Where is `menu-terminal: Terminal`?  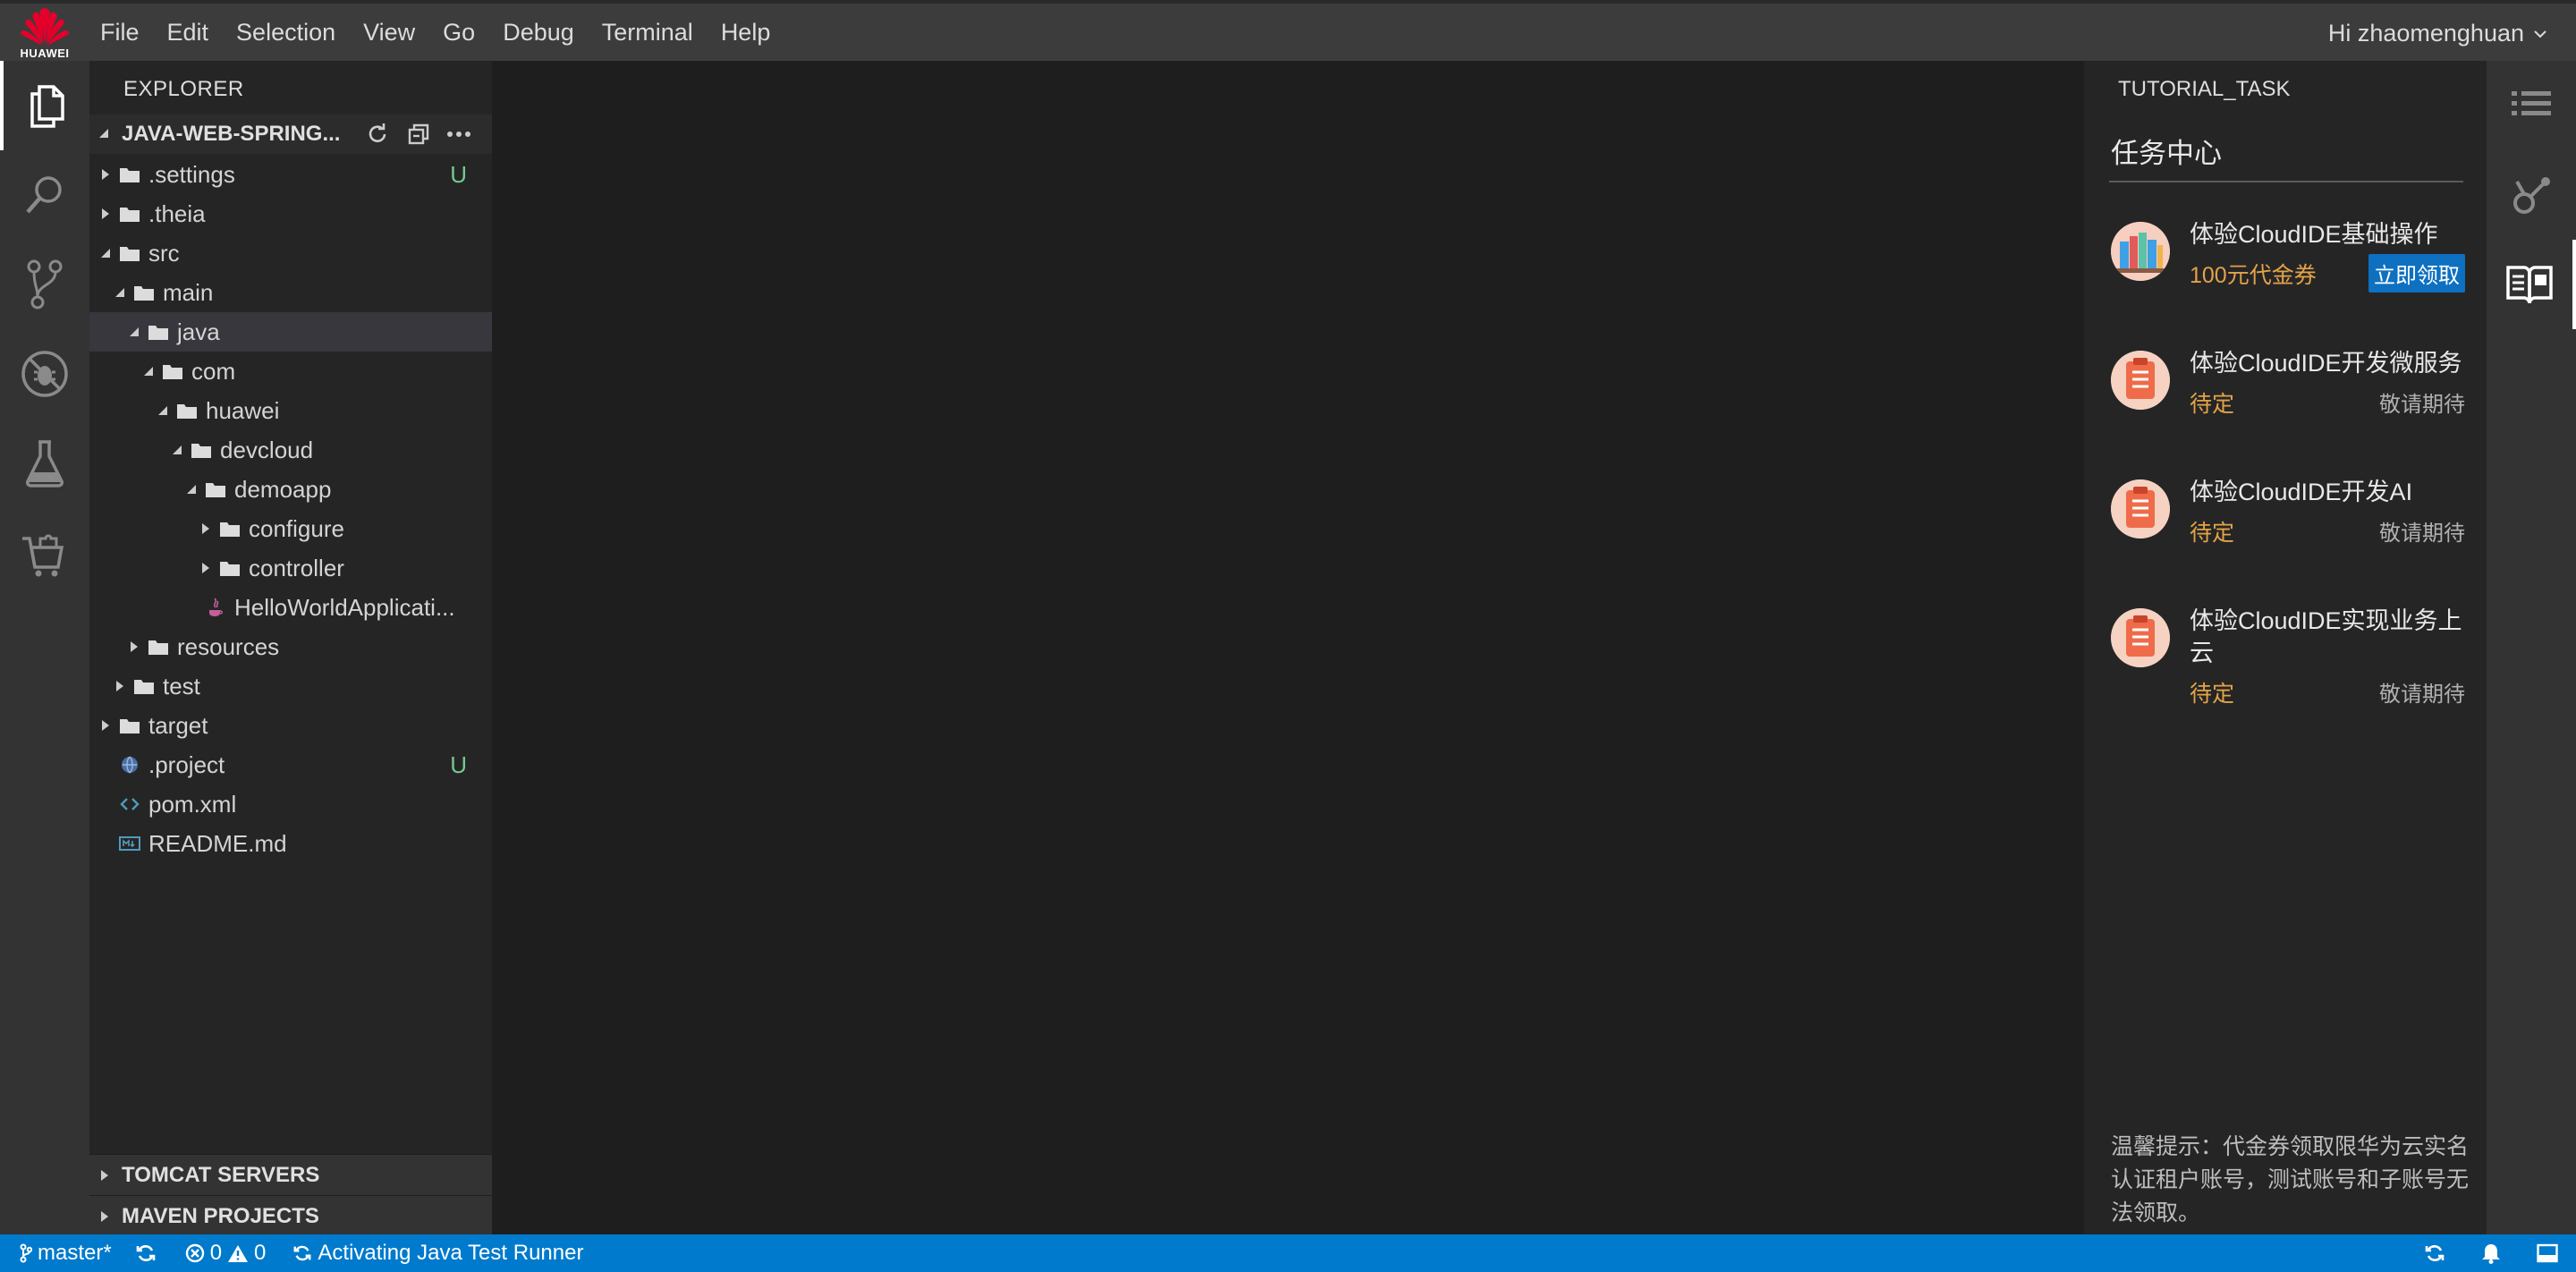
menu-terminal: Terminal is located at coordinates (647, 33).